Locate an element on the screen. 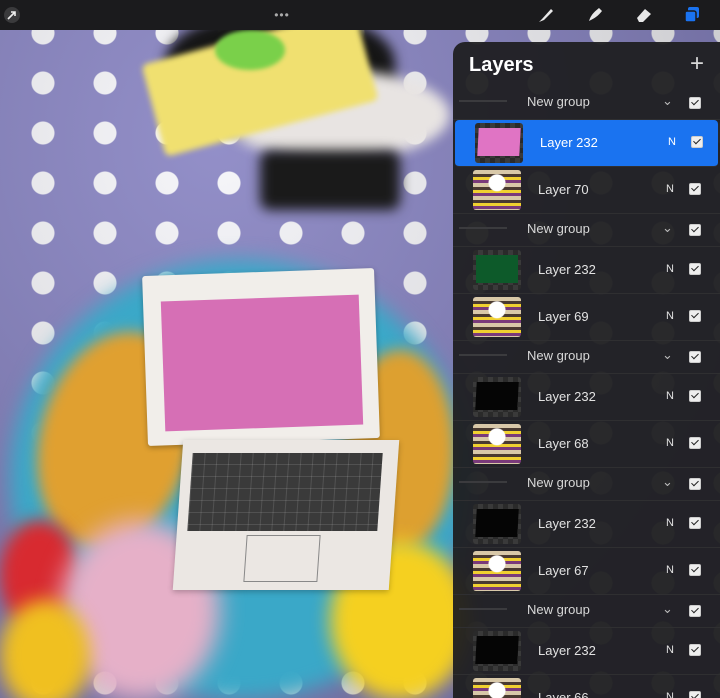 The image size is (720, 698). layers-icon is located at coordinates (692, 15).